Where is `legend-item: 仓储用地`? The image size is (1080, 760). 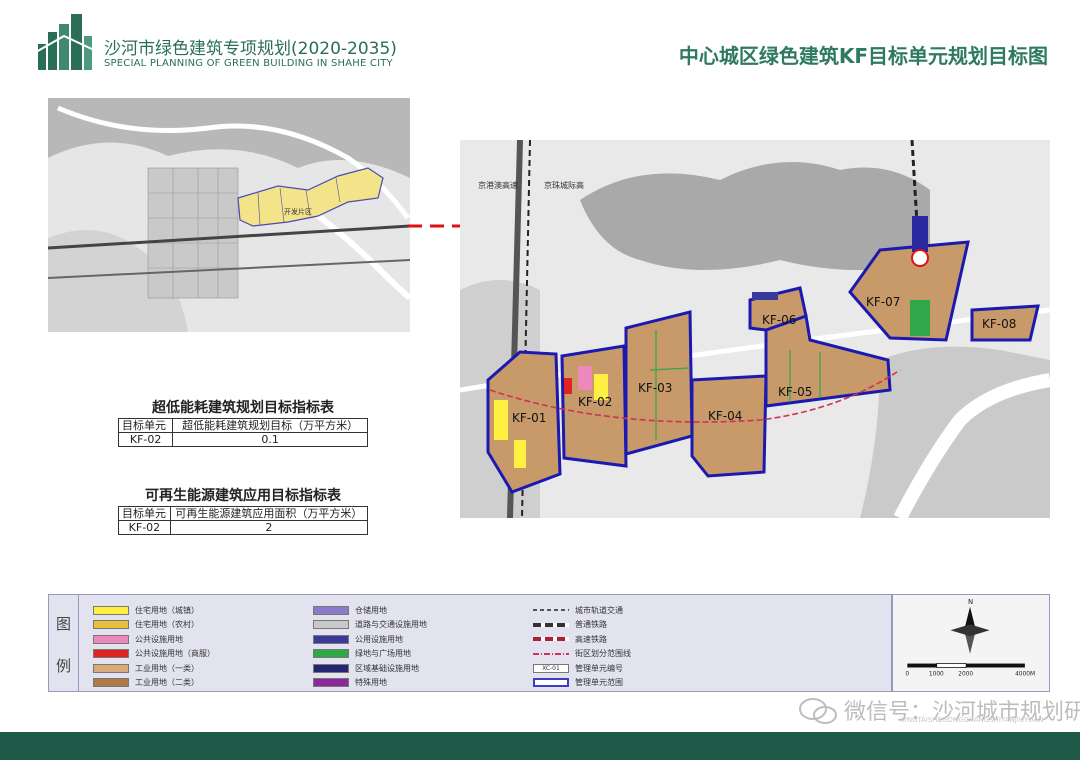
legend-item: 仓储用地 is located at coordinates (350, 610).